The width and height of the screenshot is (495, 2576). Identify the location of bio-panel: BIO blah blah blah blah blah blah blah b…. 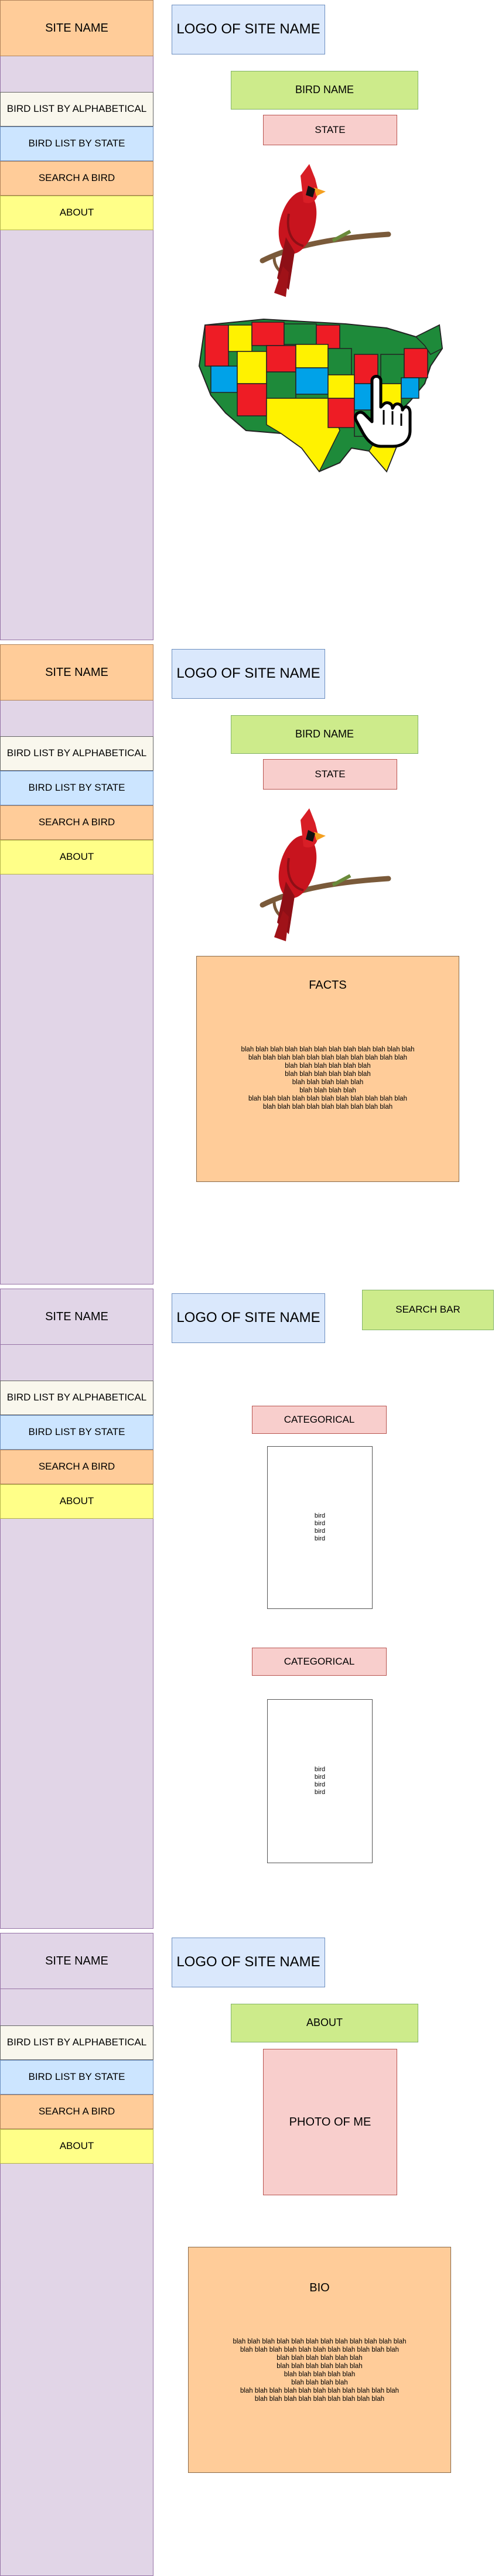
(319, 2360).